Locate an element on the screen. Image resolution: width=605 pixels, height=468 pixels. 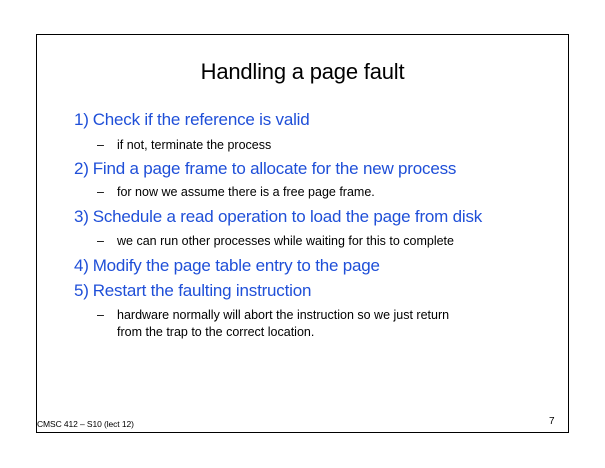
footer-course-label: CMSC 412 – S10 (lect 12) is located at coordinates (85, 424).